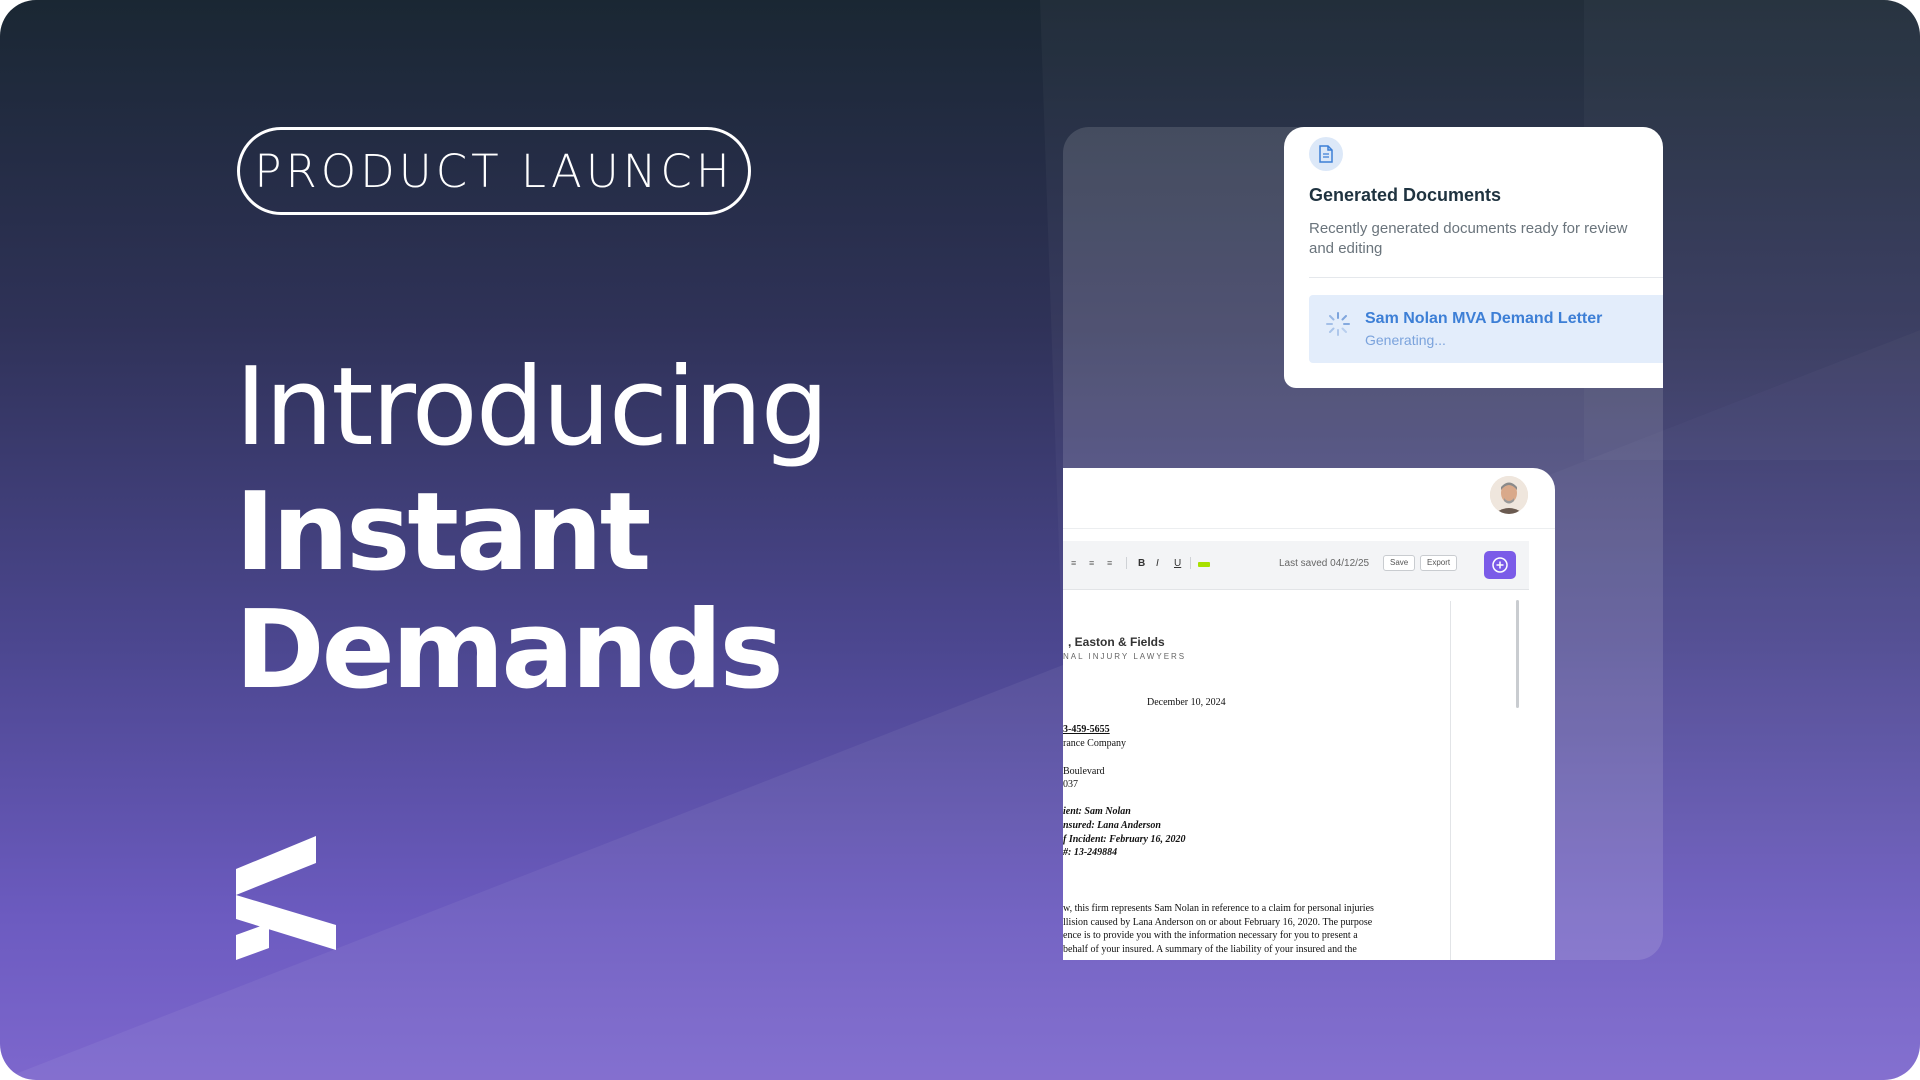 Image resolution: width=1920 pixels, height=1080 pixels. What do you see at coordinates (1484, 318) in the screenshot?
I see `document-item-title: Sam Nolan MVA Demand Letter` at bounding box center [1484, 318].